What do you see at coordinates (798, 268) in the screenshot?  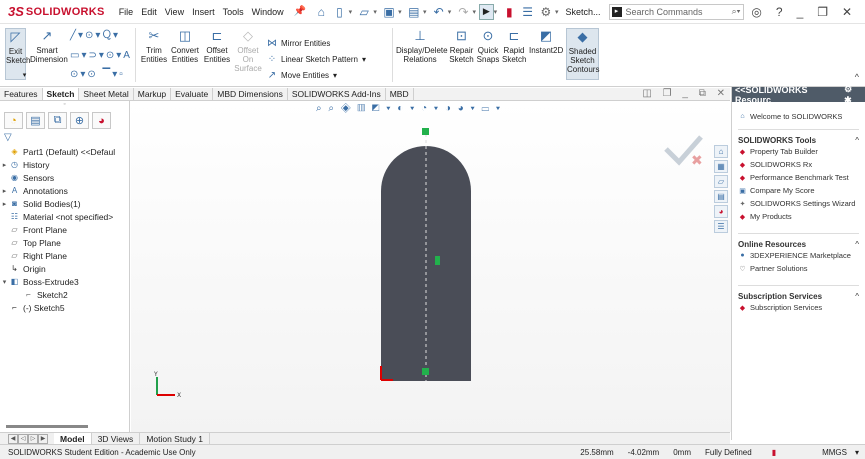 I see `online-partner-solutions: ♡ Partner Solutions` at bounding box center [798, 268].